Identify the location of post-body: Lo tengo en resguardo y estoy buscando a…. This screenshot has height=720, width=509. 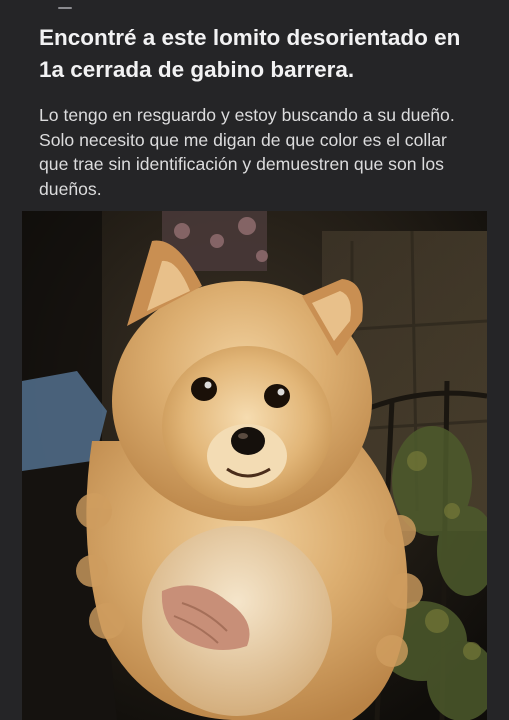
(247, 152).